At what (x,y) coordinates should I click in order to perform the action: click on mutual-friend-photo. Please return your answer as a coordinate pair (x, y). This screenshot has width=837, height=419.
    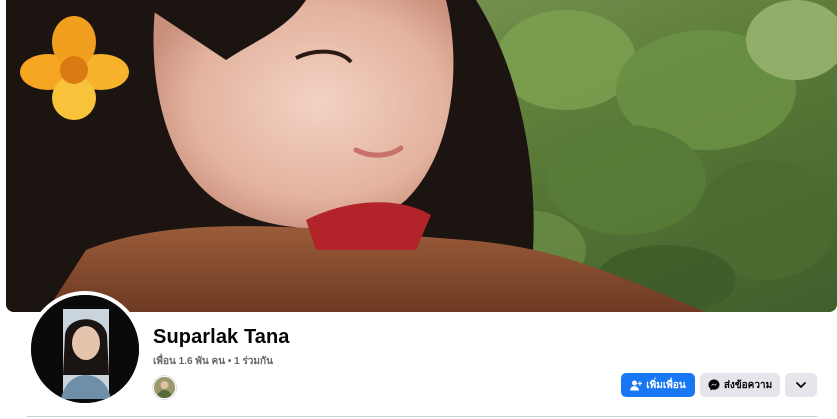
    Looking at the image, I should click on (164, 387).